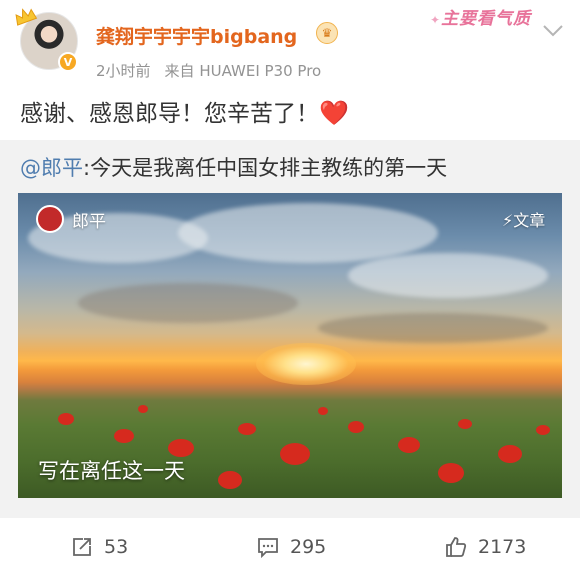 The image size is (580, 581). Describe the element at coordinates (46, 40) in the screenshot. I see `avatar-container: V` at that location.